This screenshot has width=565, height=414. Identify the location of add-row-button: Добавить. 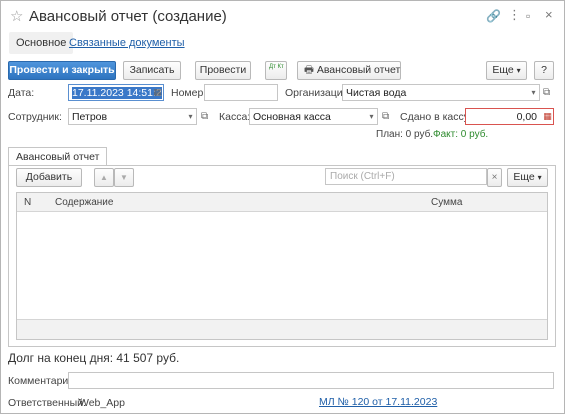
(49, 177).